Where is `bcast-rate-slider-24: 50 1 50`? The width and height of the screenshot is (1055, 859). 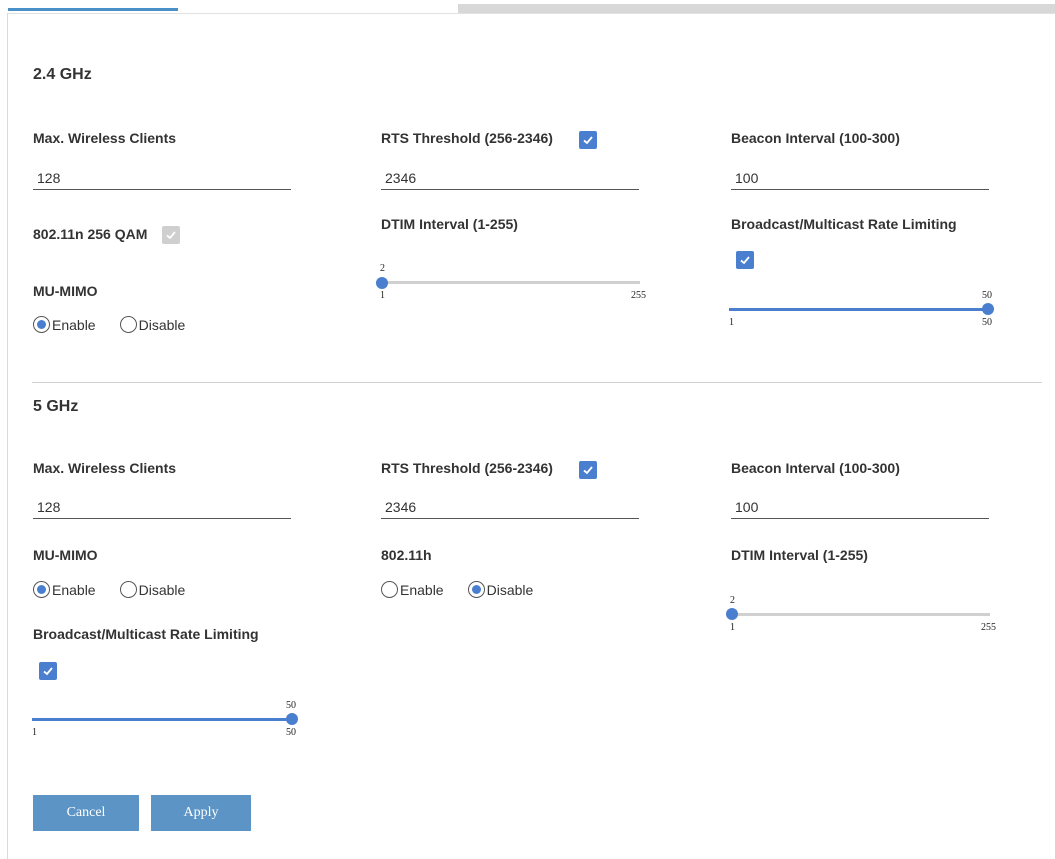
bcast-rate-slider-24: 50 1 50 is located at coordinates (862, 310).